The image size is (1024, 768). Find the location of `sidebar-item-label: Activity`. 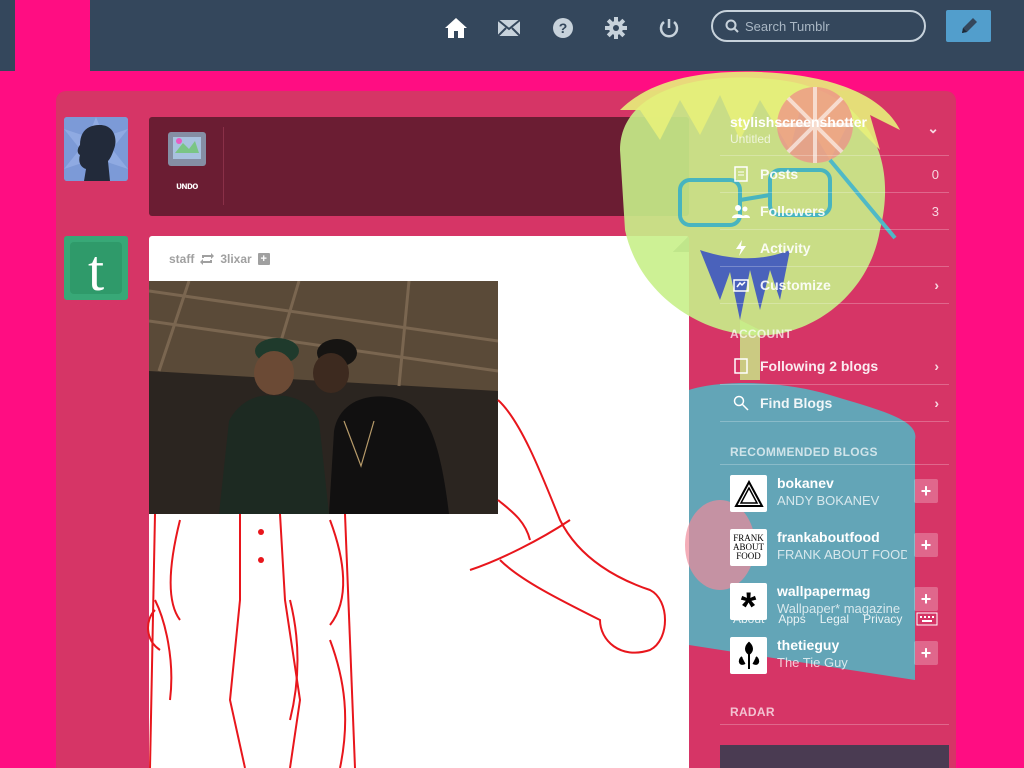

sidebar-item-label: Activity is located at coordinates (785, 248).